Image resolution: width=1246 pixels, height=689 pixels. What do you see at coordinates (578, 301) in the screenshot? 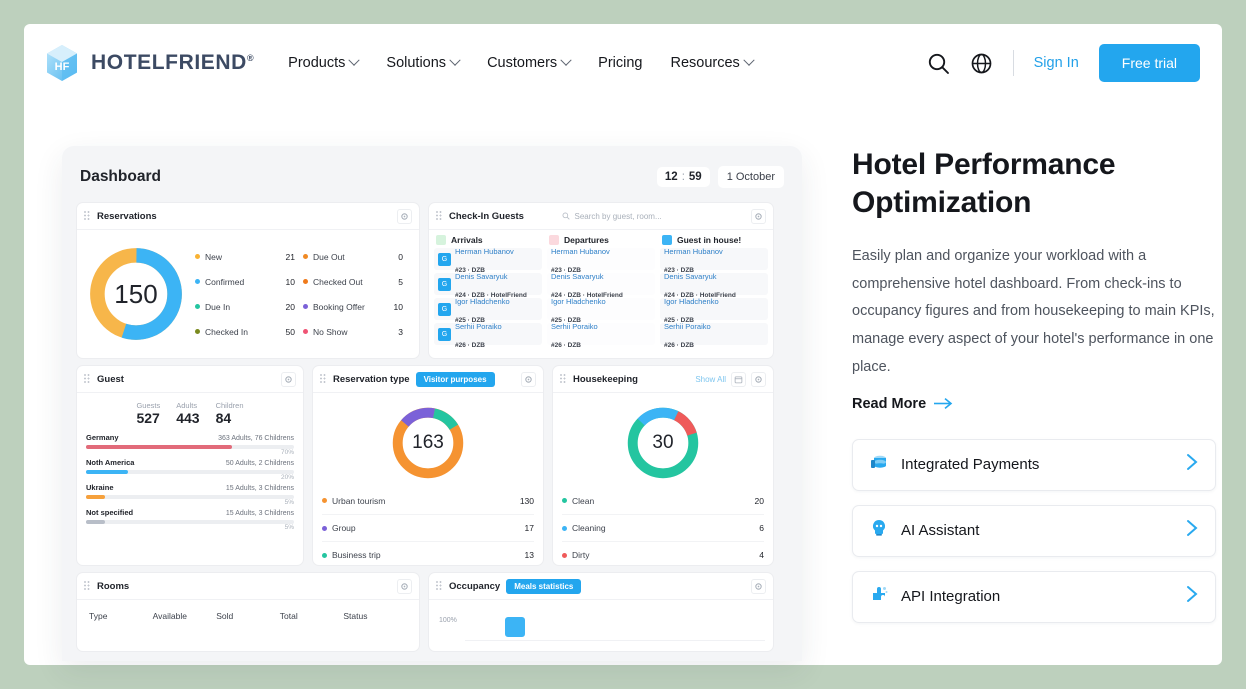
I see `guest-name: Igor Hladchenko` at bounding box center [578, 301].